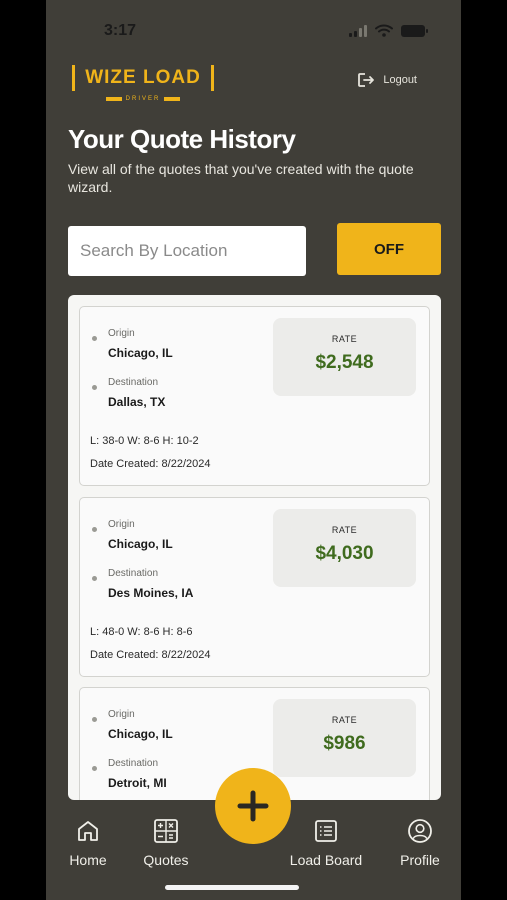  I want to click on home-icon, so click(88, 831).